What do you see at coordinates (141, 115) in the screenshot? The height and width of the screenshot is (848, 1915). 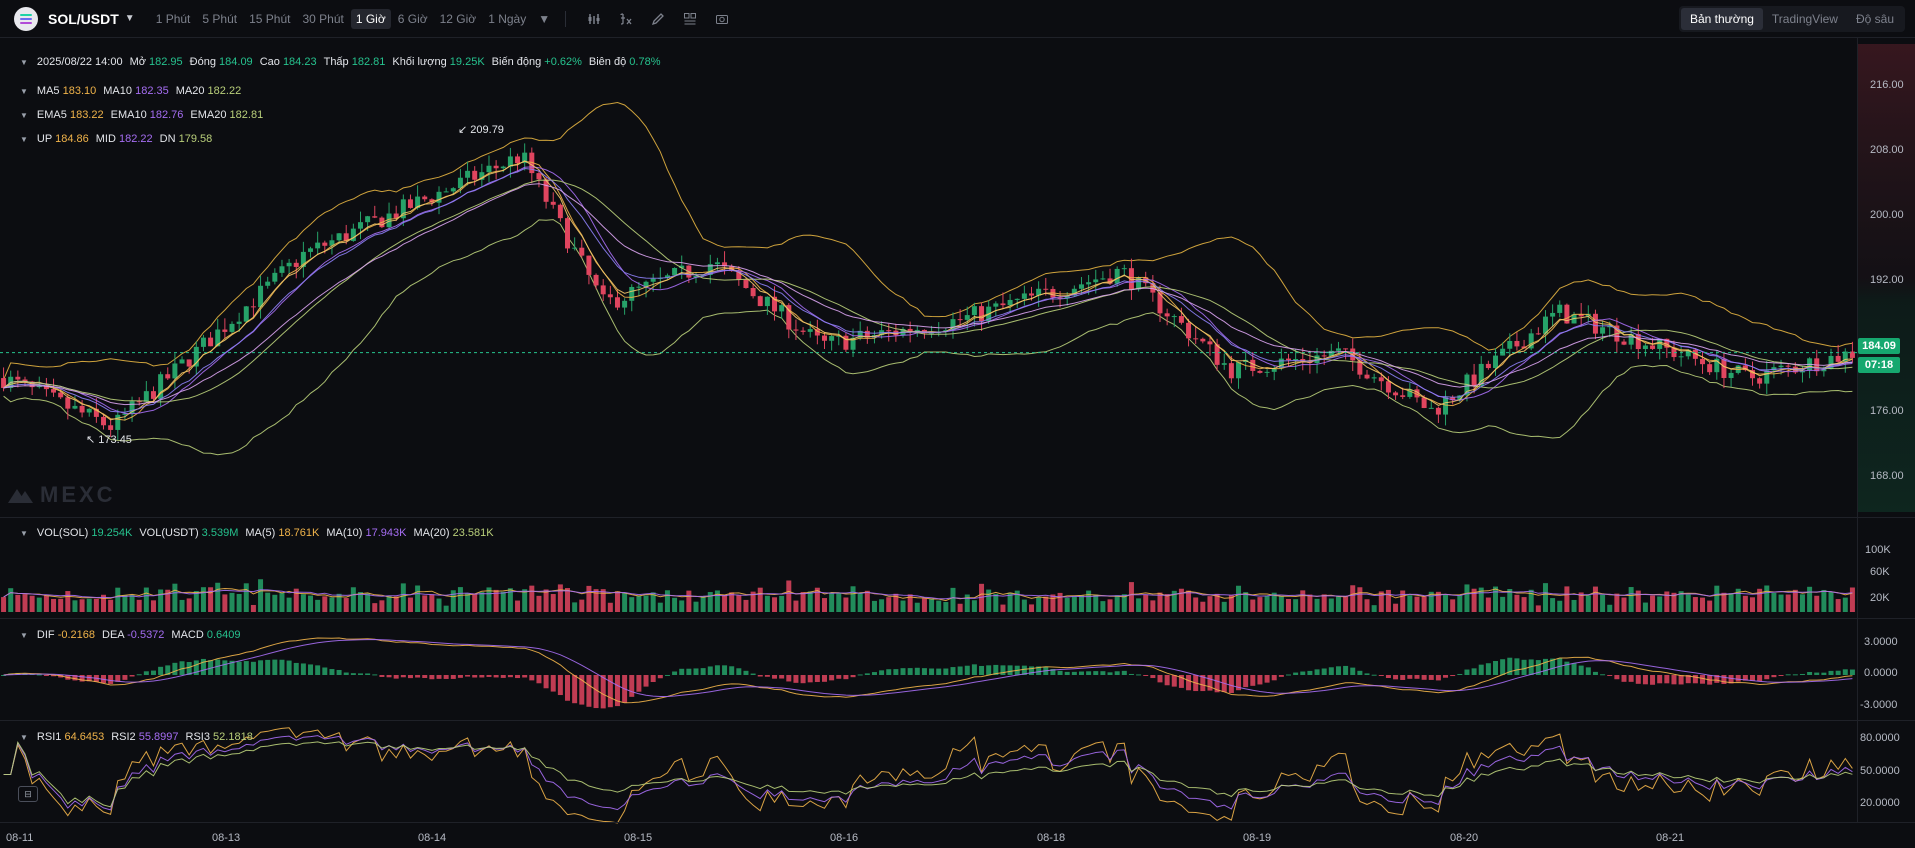 I see `ema-legend: ▼ EMA5 183.22 EMA10 182.76 EMA20 182.81` at bounding box center [141, 115].